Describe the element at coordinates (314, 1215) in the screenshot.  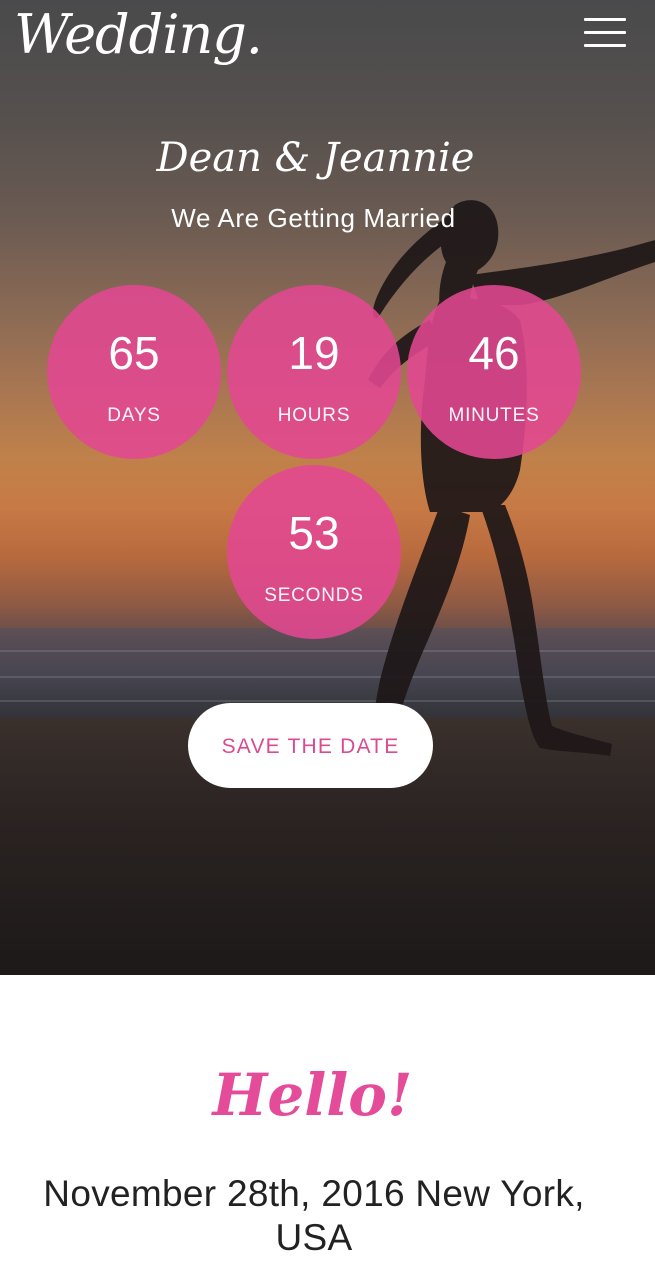
I see `event-date-location: November 28th, 2016 New York, USA` at that location.